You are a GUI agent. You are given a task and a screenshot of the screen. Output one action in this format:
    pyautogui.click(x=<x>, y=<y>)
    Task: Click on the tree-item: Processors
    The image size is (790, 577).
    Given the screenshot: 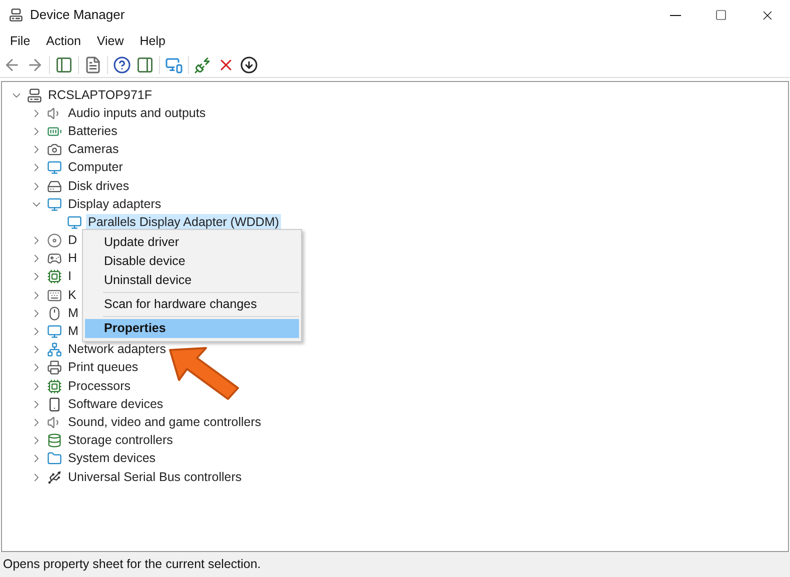 What is the action you would take?
    pyautogui.click(x=99, y=386)
    